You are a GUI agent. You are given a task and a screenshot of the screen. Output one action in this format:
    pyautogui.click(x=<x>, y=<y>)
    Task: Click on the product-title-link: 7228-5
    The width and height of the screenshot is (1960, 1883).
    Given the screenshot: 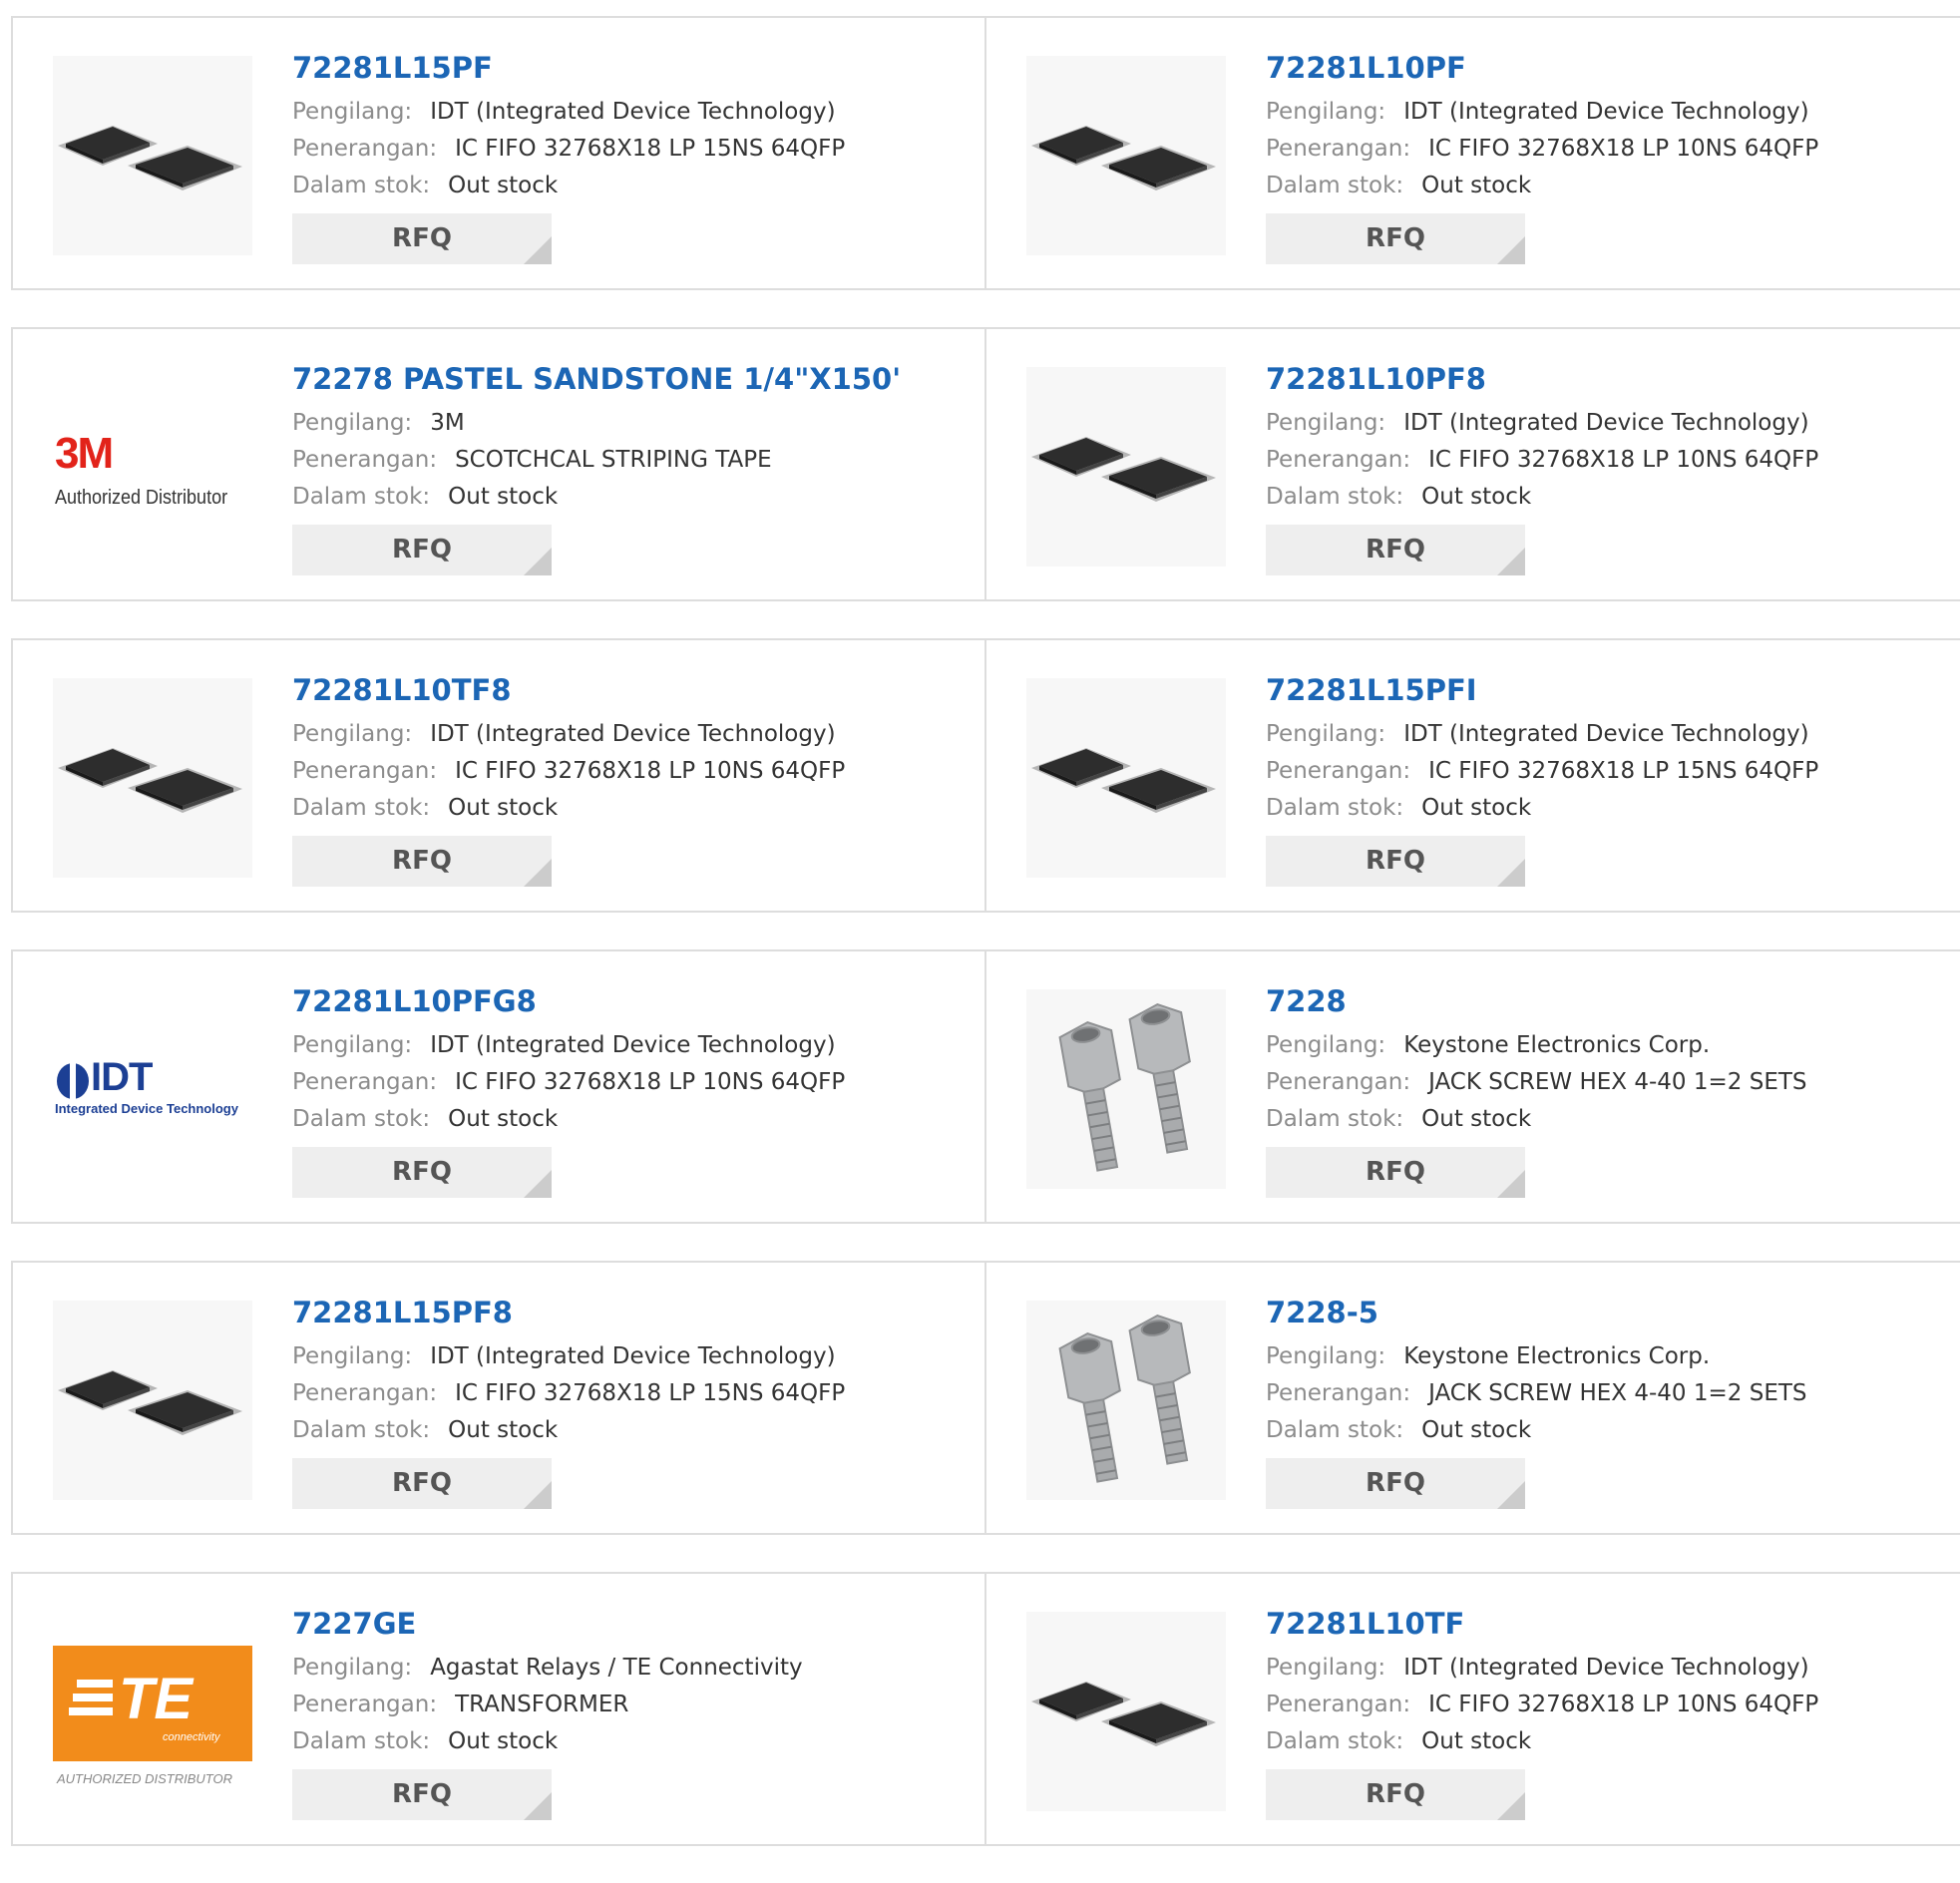 What is the action you would take?
    pyautogui.click(x=1536, y=1312)
    